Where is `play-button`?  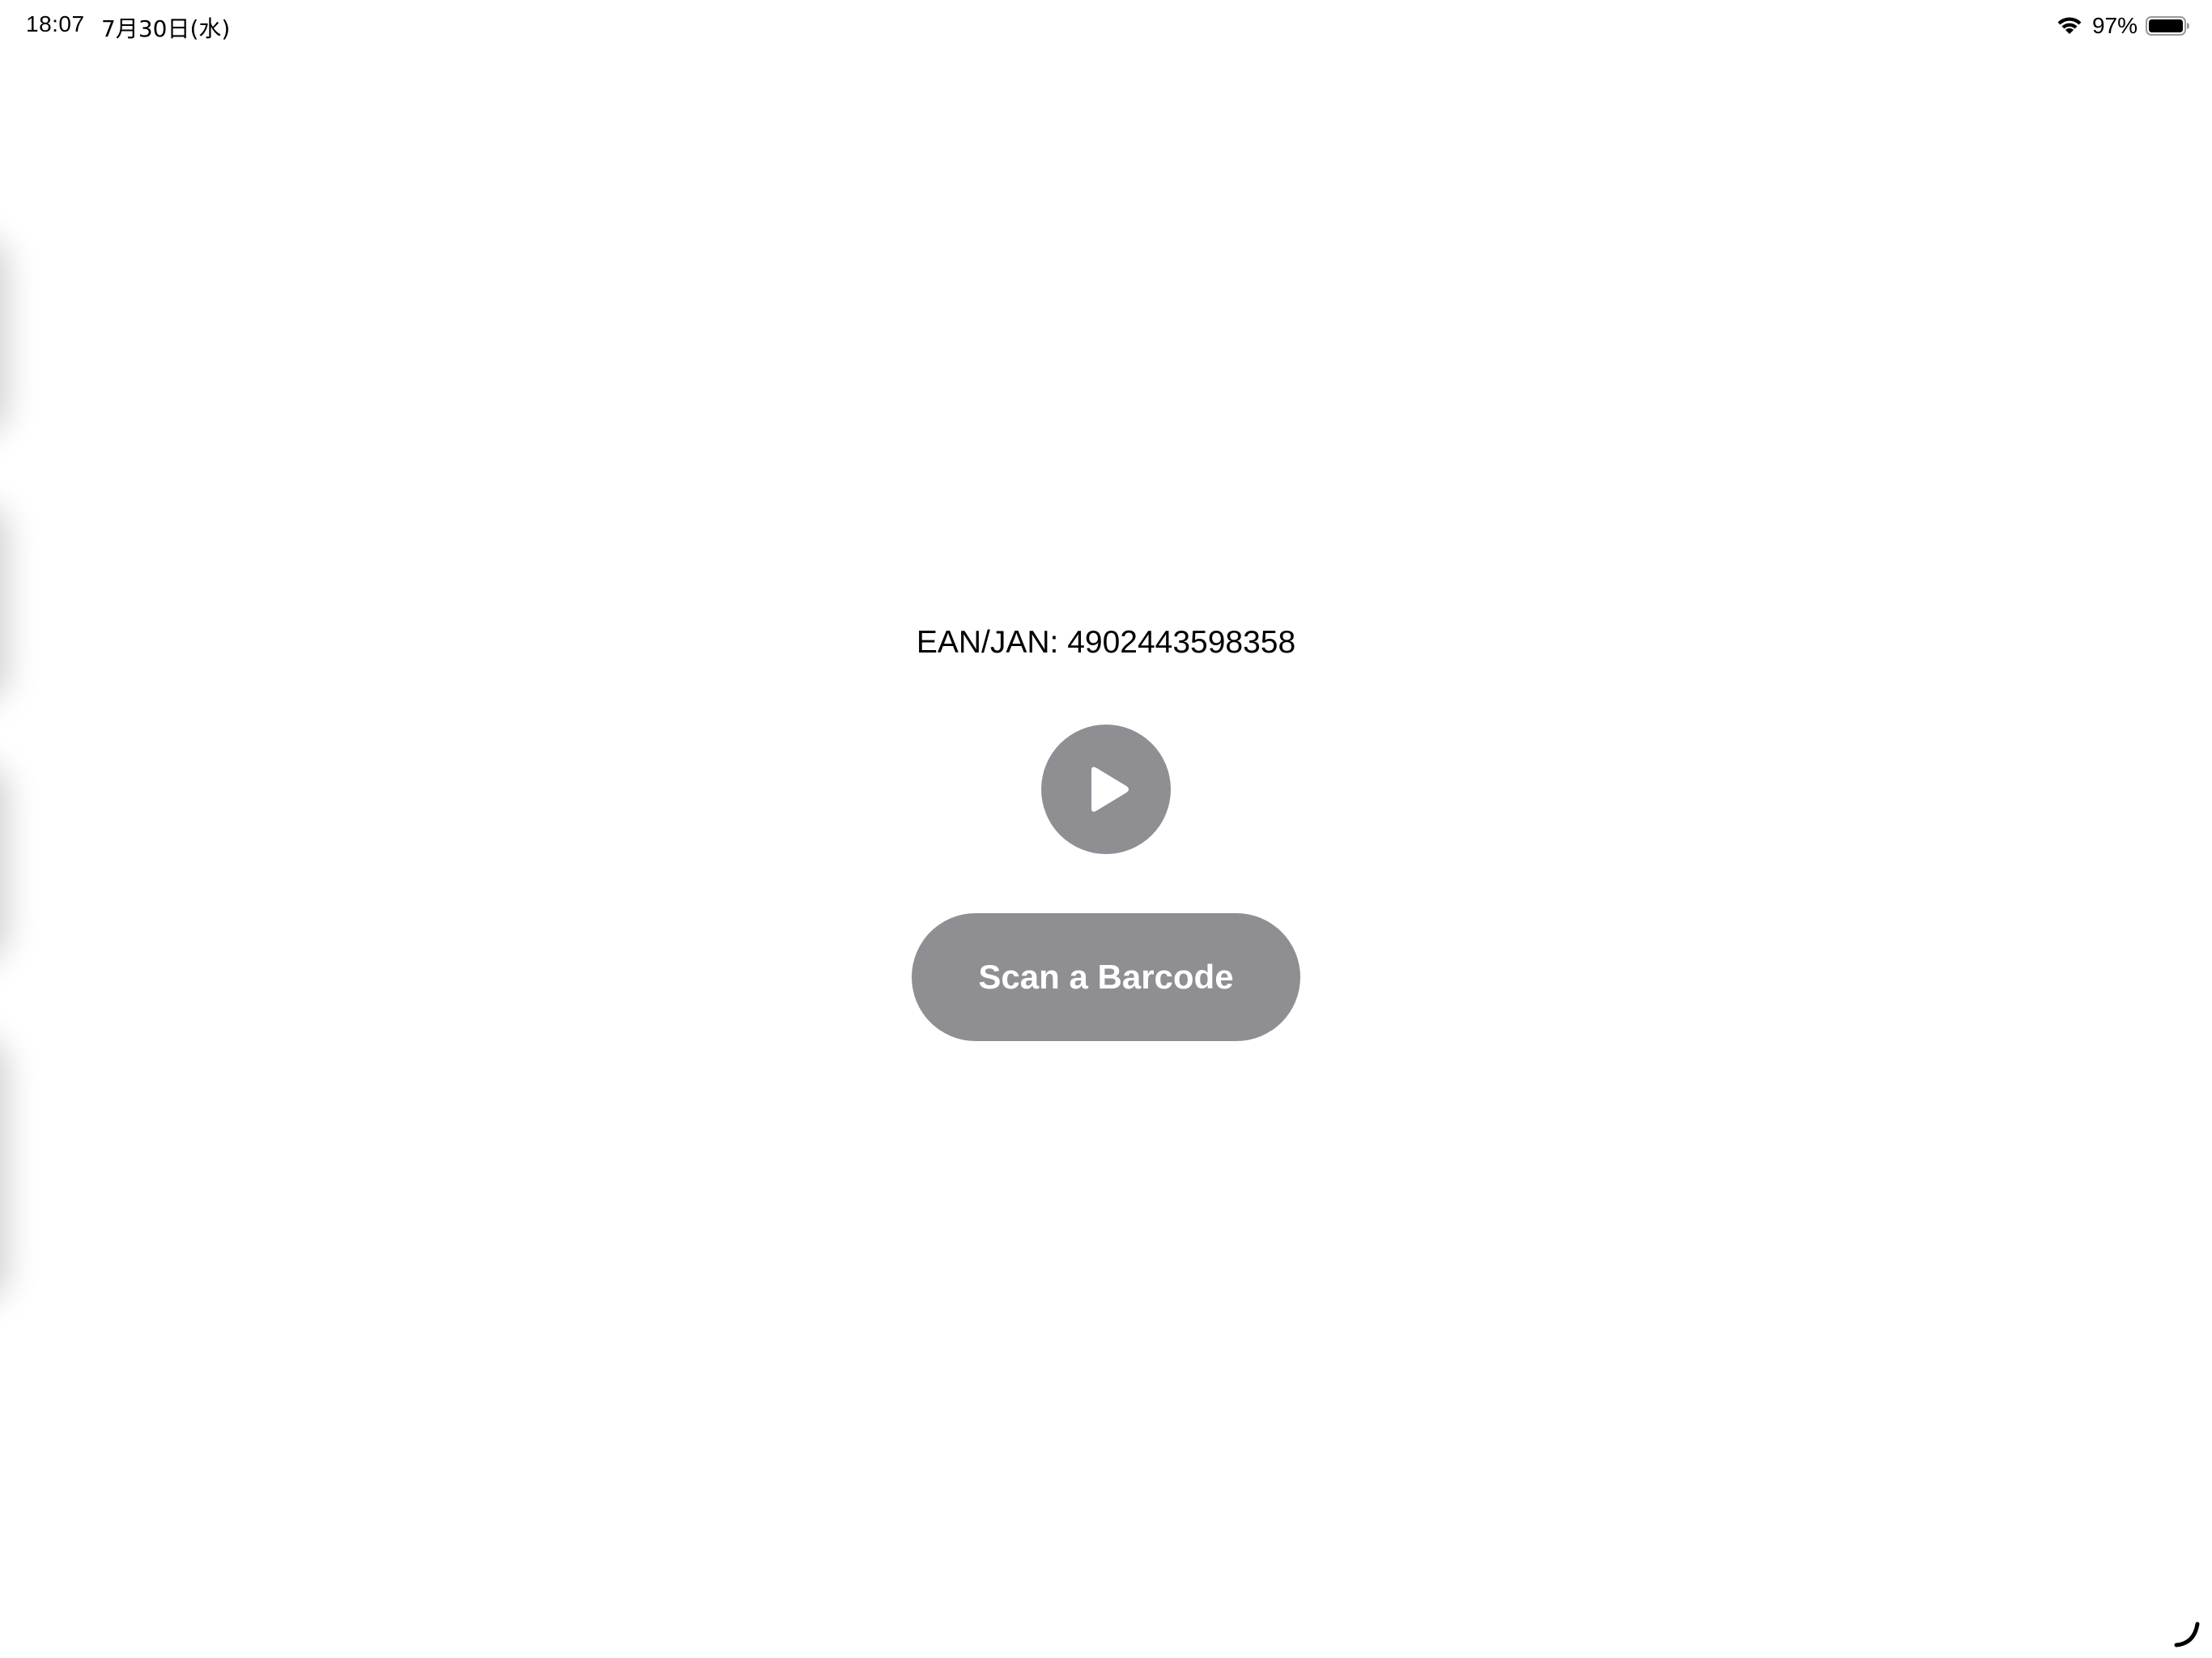 play-button is located at coordinates (1106, 789).